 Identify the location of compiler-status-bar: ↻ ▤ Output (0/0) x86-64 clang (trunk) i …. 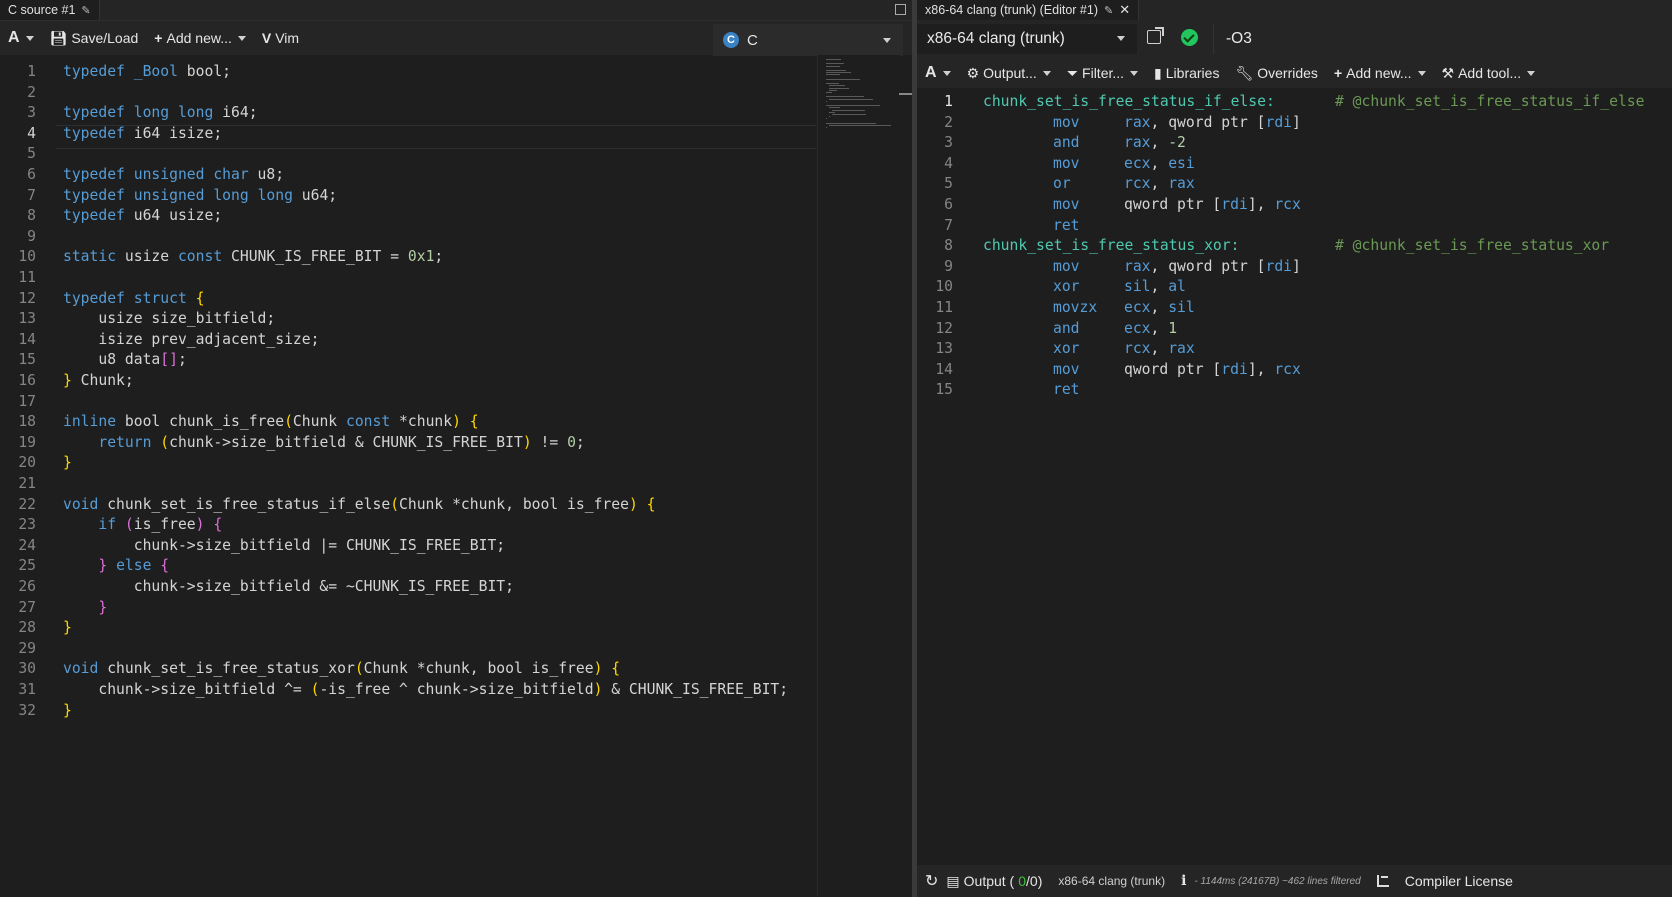
(1294, 881).